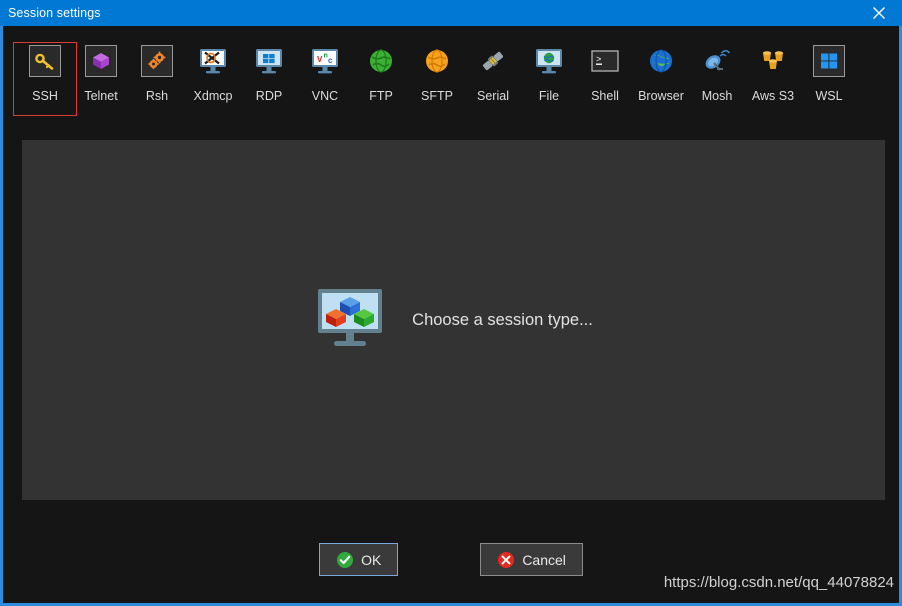 This screenshot has width=902, height=606. What do you see at coordinates (325, 79) in the screenshot?
I see `session-type-vnc: V n c VNC` at bounding box center [325, 79].